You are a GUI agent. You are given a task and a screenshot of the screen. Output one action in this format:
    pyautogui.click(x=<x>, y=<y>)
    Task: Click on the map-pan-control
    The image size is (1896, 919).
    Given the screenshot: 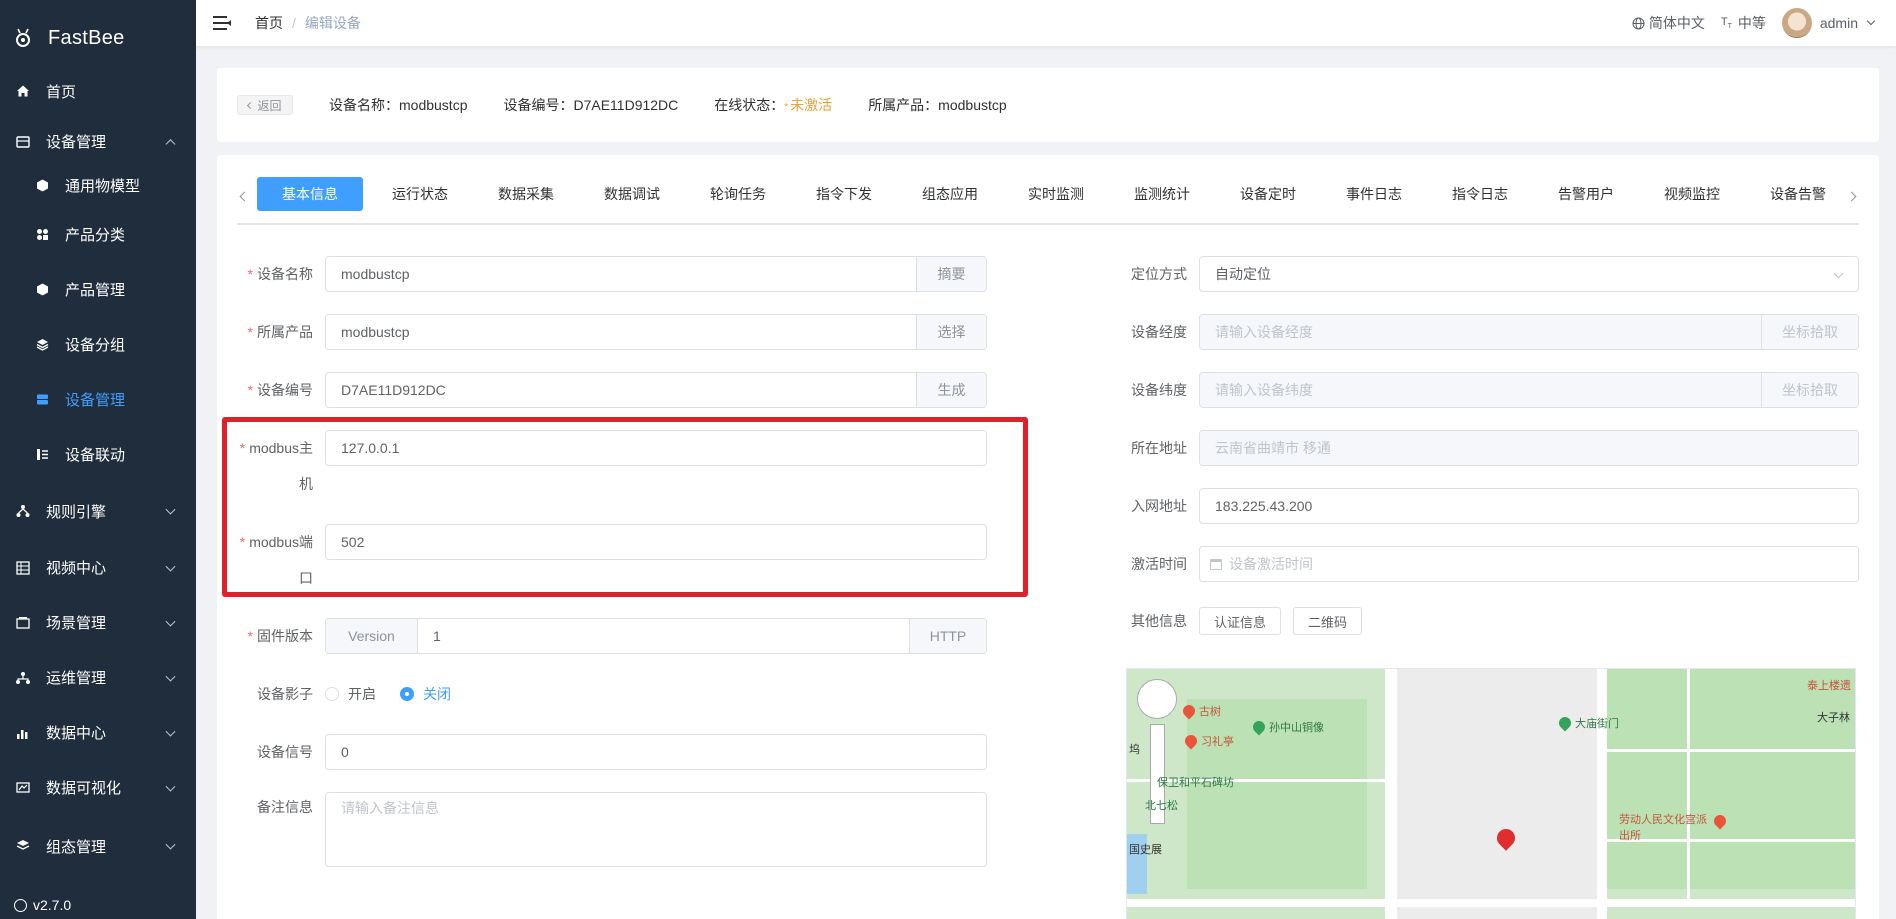 What is the action you would take?
    pyautogui.click(x=1157, y=699)
    